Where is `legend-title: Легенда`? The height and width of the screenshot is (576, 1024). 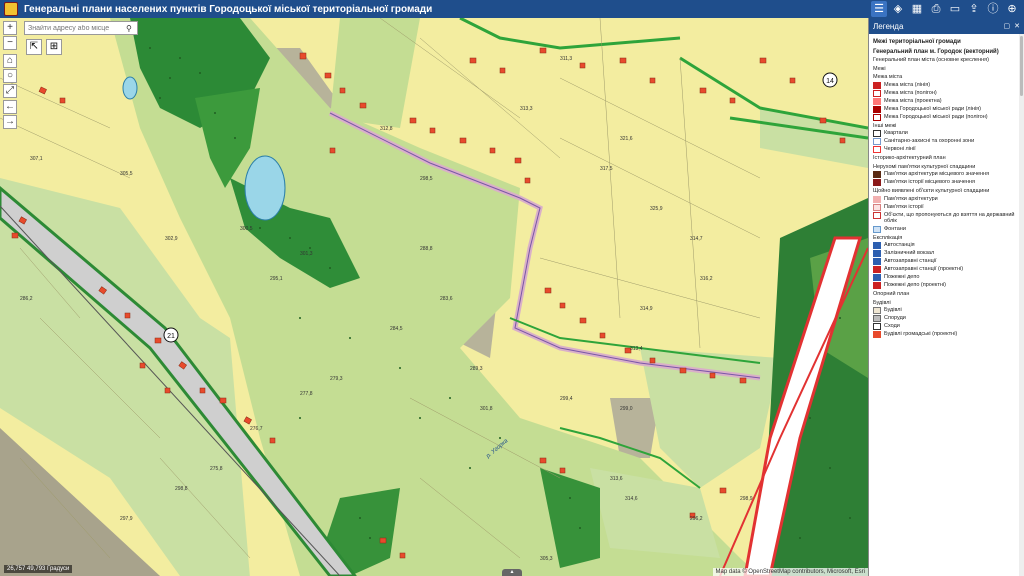 legend-title: Легенда is located at coordinates (888, 26).